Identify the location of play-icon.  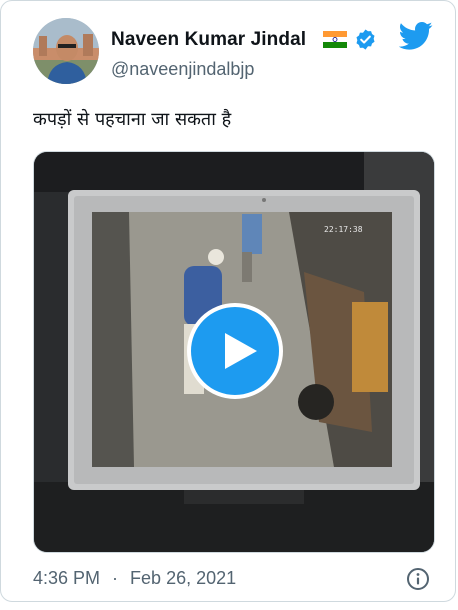
(241, 351).